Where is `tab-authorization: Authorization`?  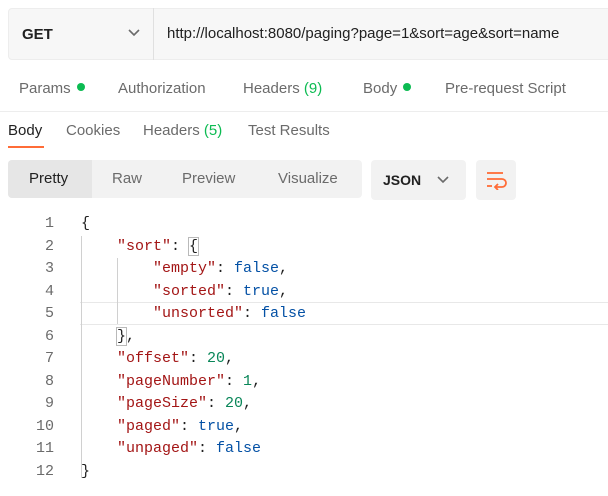 tab-authorization: Authorization is located at coordinates (162, 88).